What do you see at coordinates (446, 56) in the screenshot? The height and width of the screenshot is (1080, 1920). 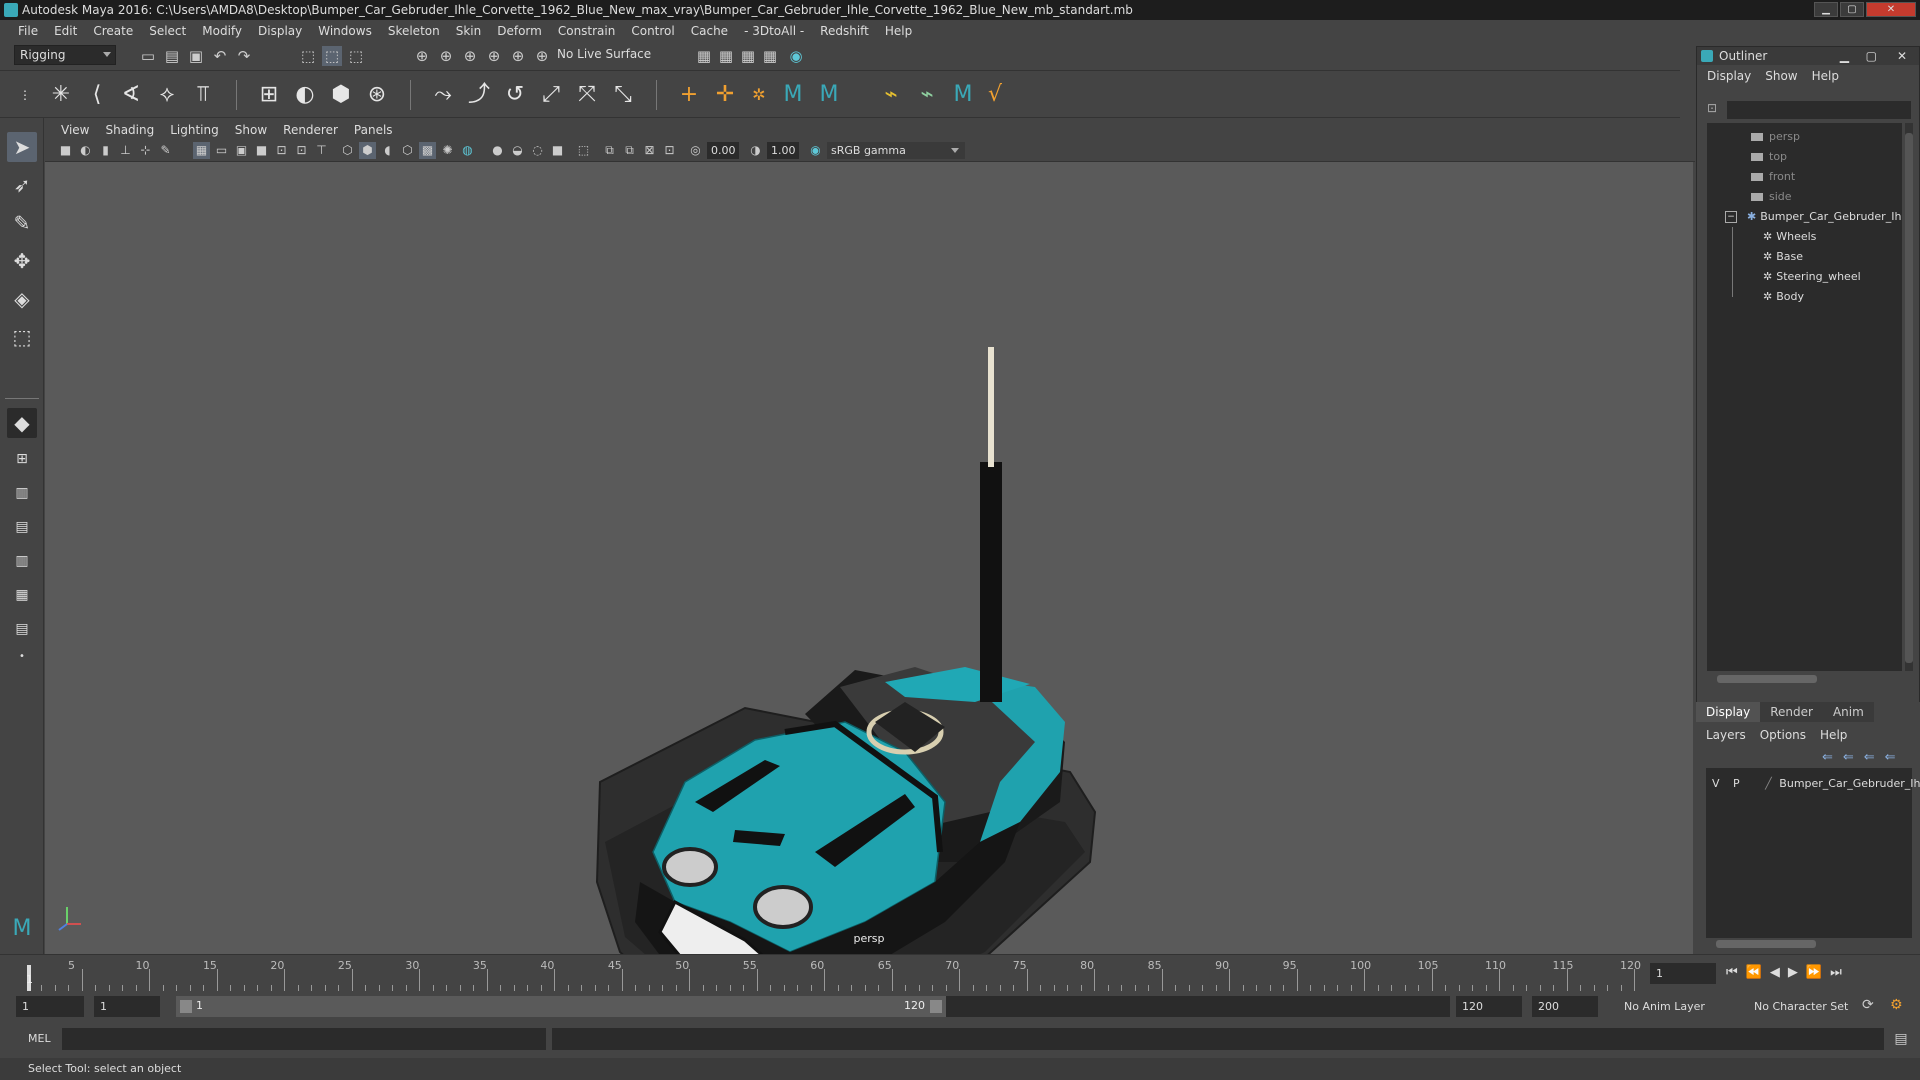 I see `snap-curve-icon: ⊕` at bounding box center [446, 56].